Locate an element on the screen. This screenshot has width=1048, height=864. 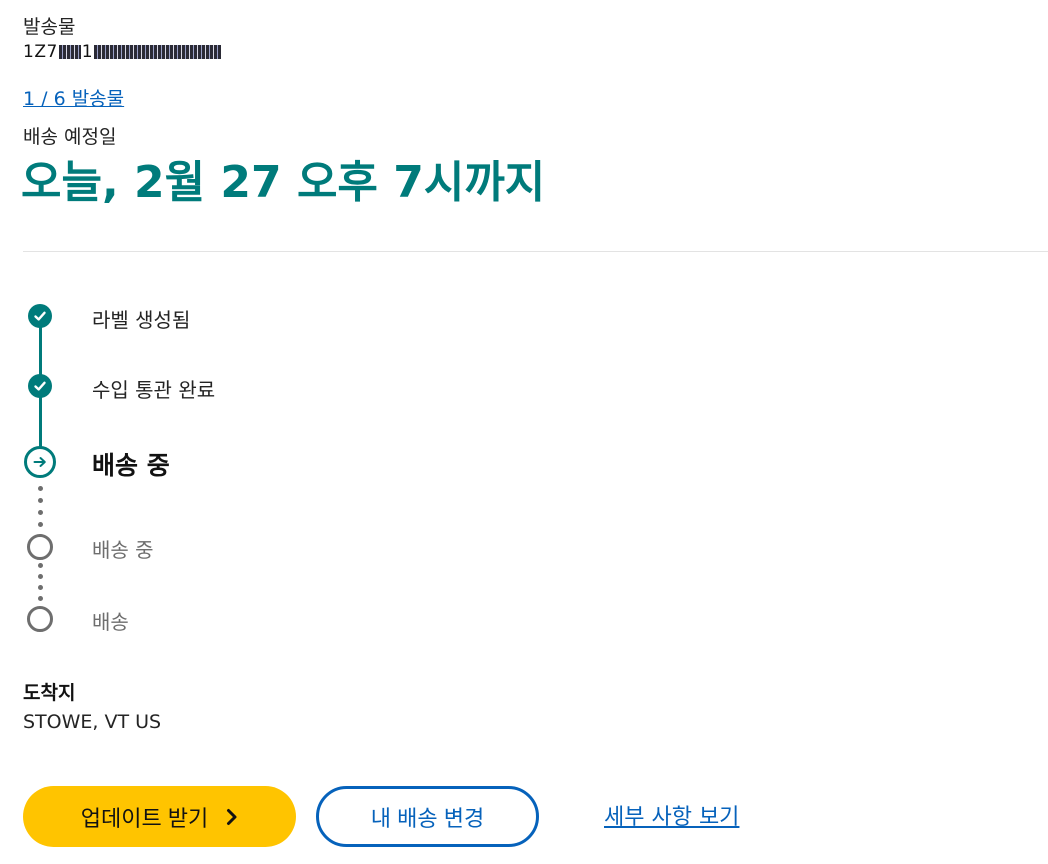
get-updates-button: 업데이트 받기 is located at coordinates (159, 816).